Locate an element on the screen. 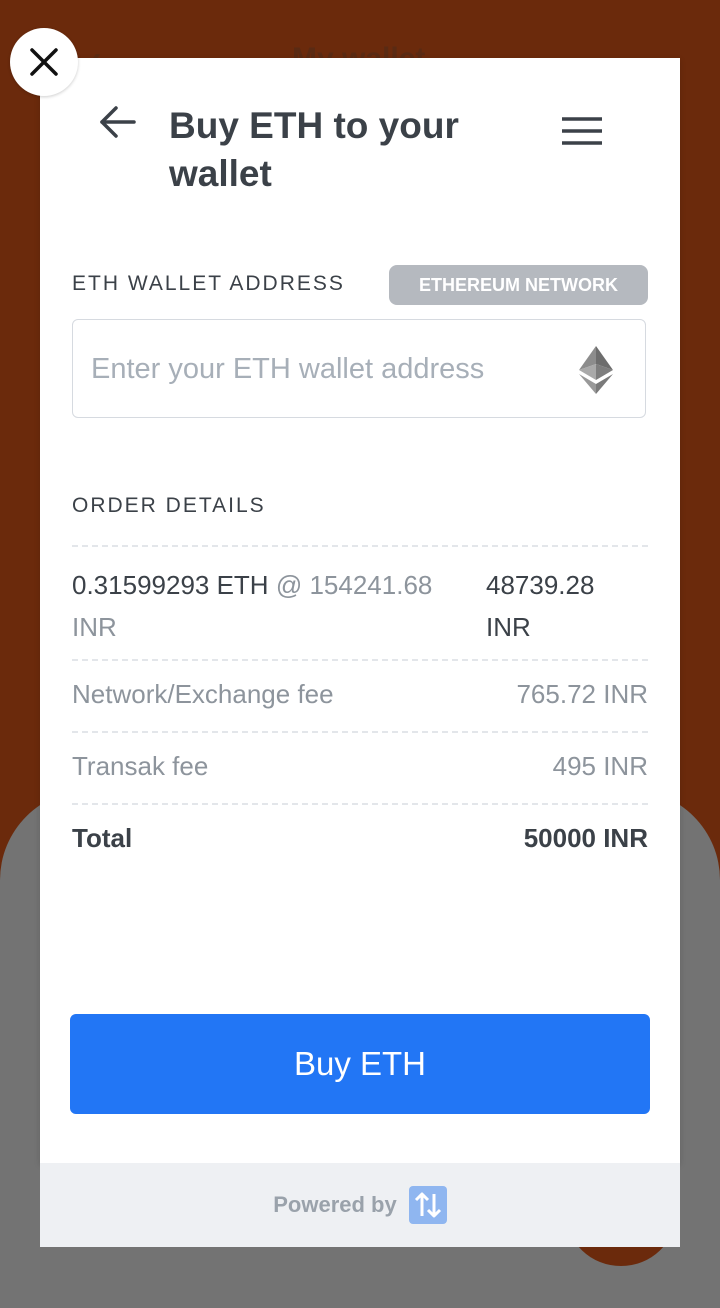  close-button is located at coordinates (44, 62).